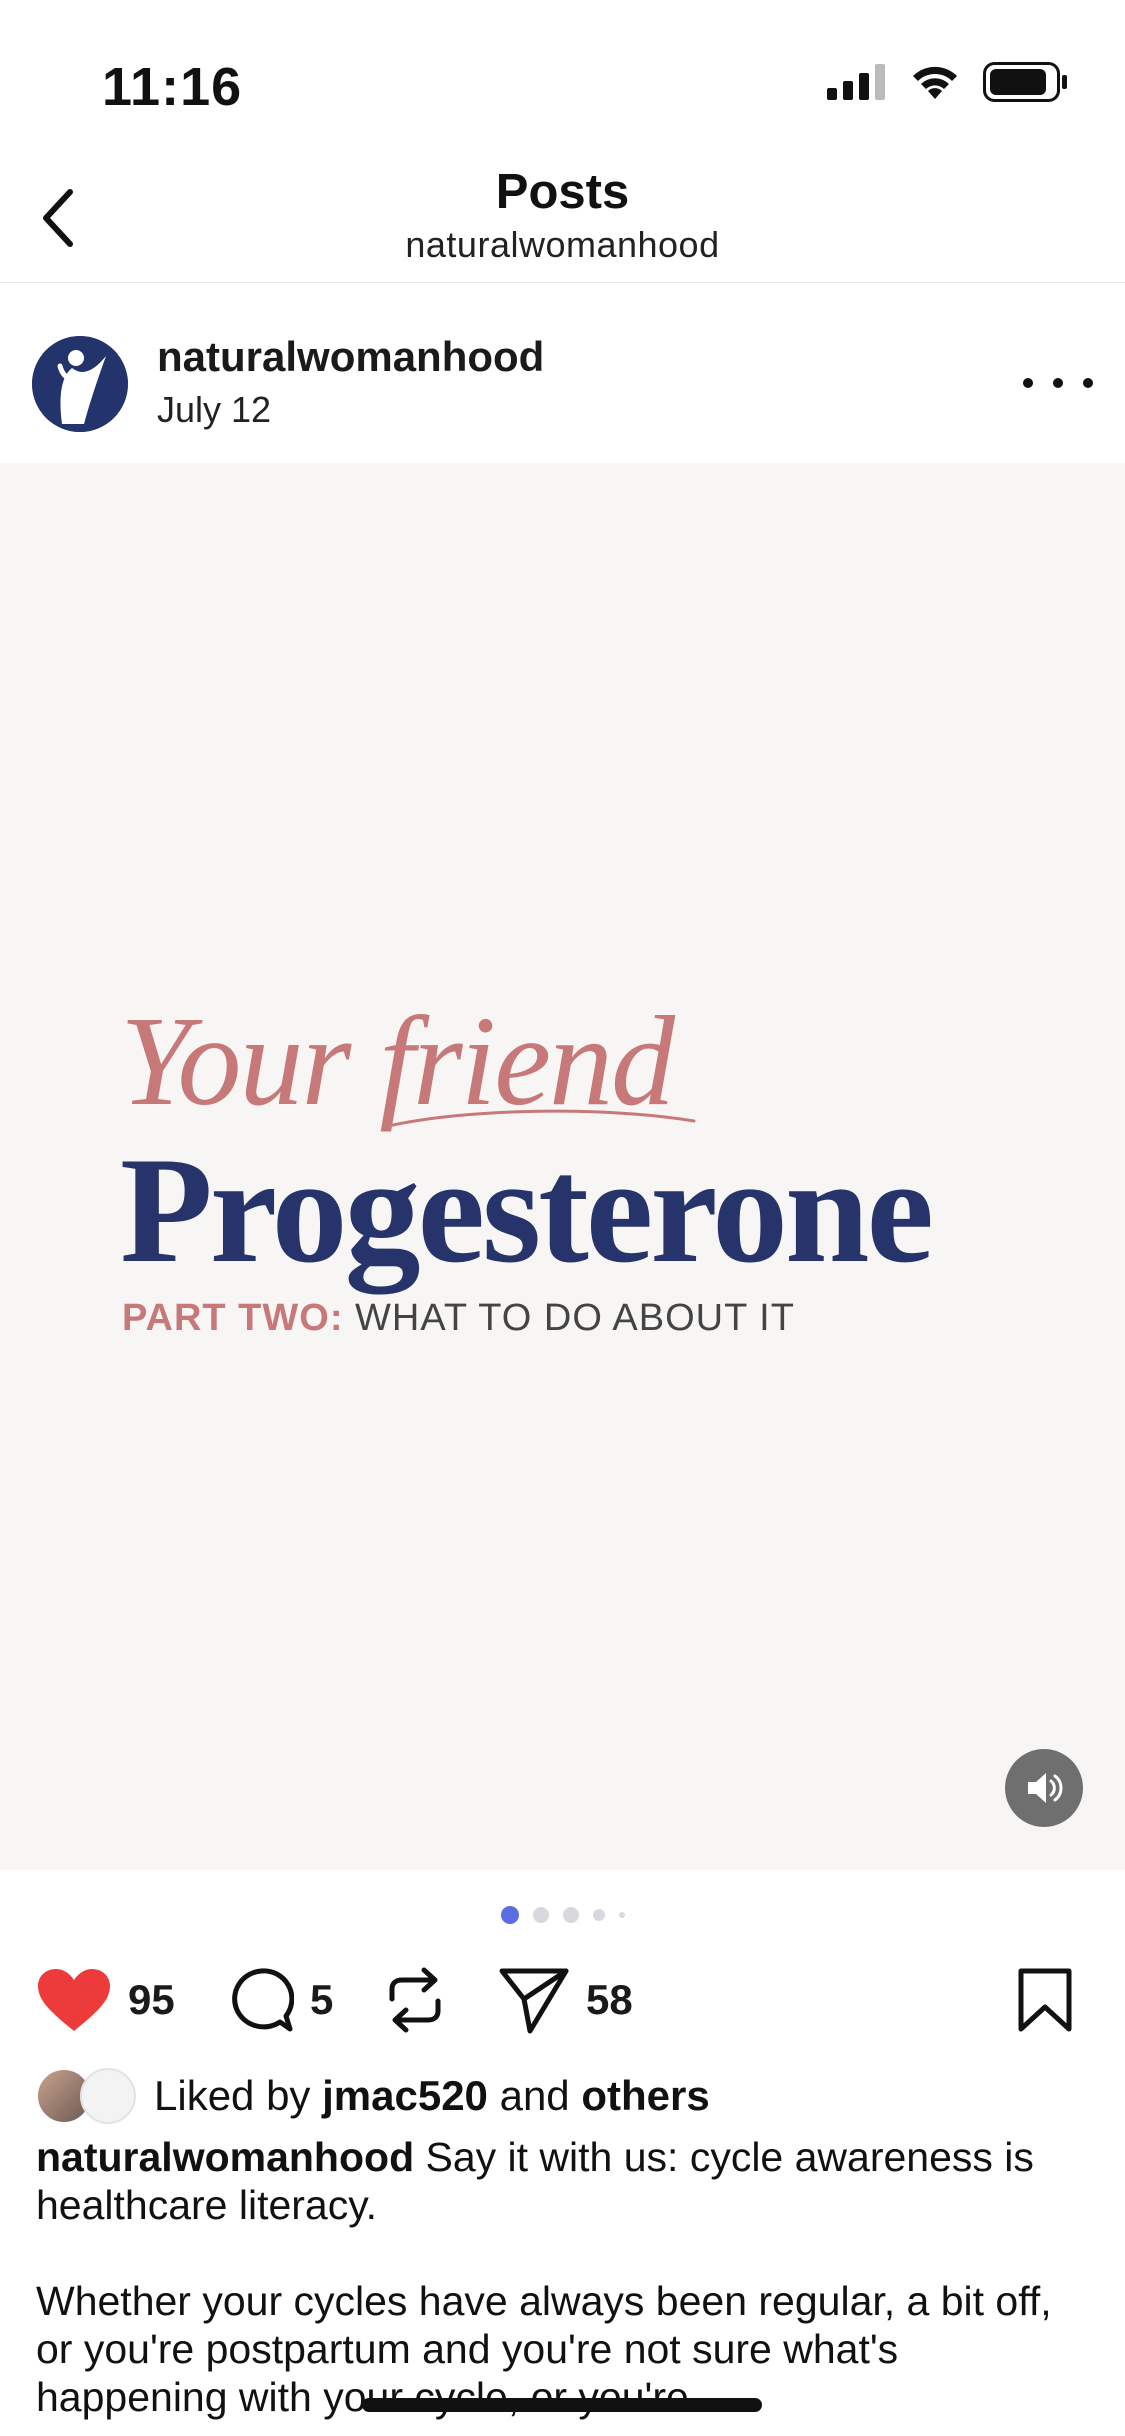  Describe the element at coordinates (350, 357) in the screenshot. I see `post-username: naturalwomanhood` at that location.